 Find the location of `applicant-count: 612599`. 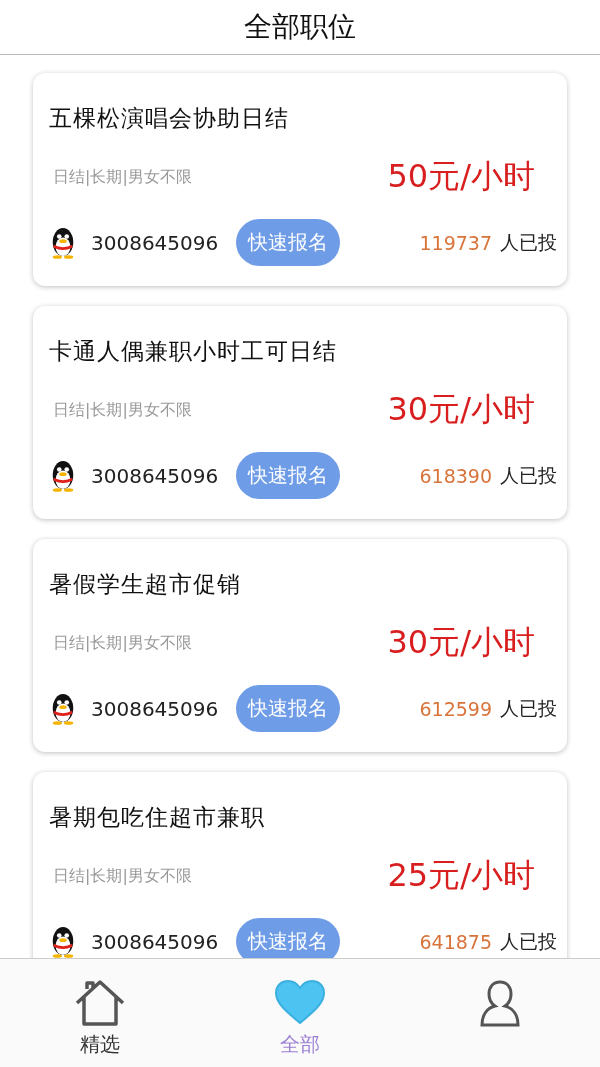

applicant-count: 612599 is located at coordinates (455, 708).